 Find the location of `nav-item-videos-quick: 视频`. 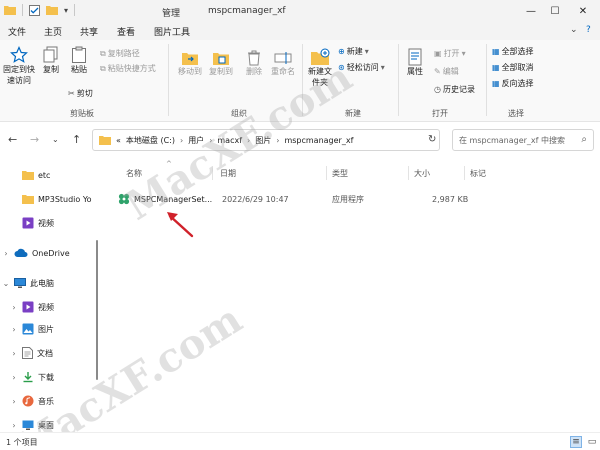

nav-item-videos-quick: 视频 is located at coordinates (32, 223).